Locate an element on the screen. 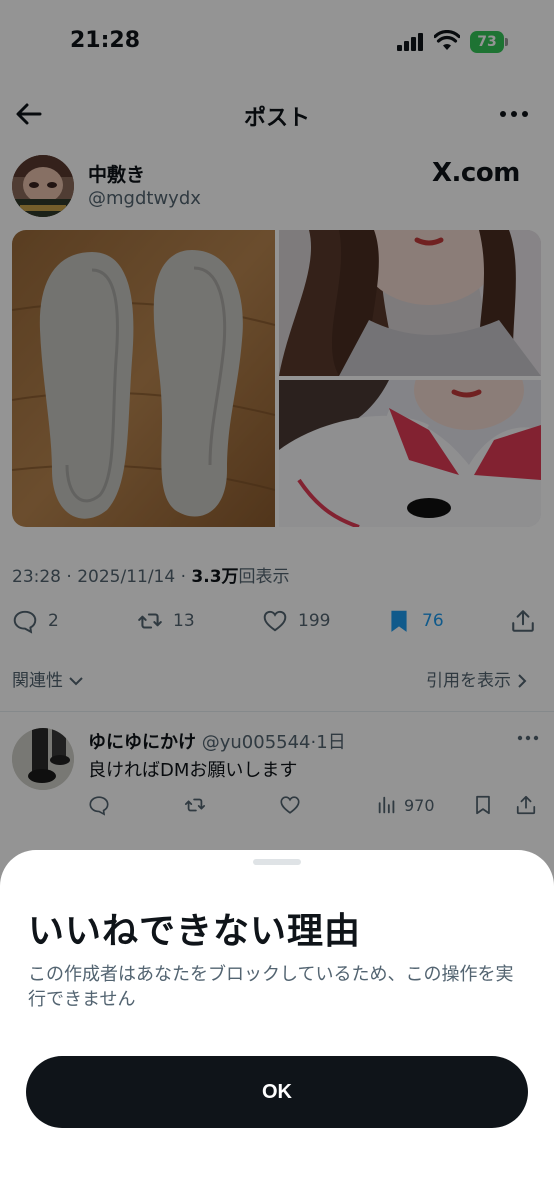 This screenshot has height=1200, width=554. sheet-message: この作成者はあなたをブロックしているため、この操作を実行できません is located at coordinates (271, 987).